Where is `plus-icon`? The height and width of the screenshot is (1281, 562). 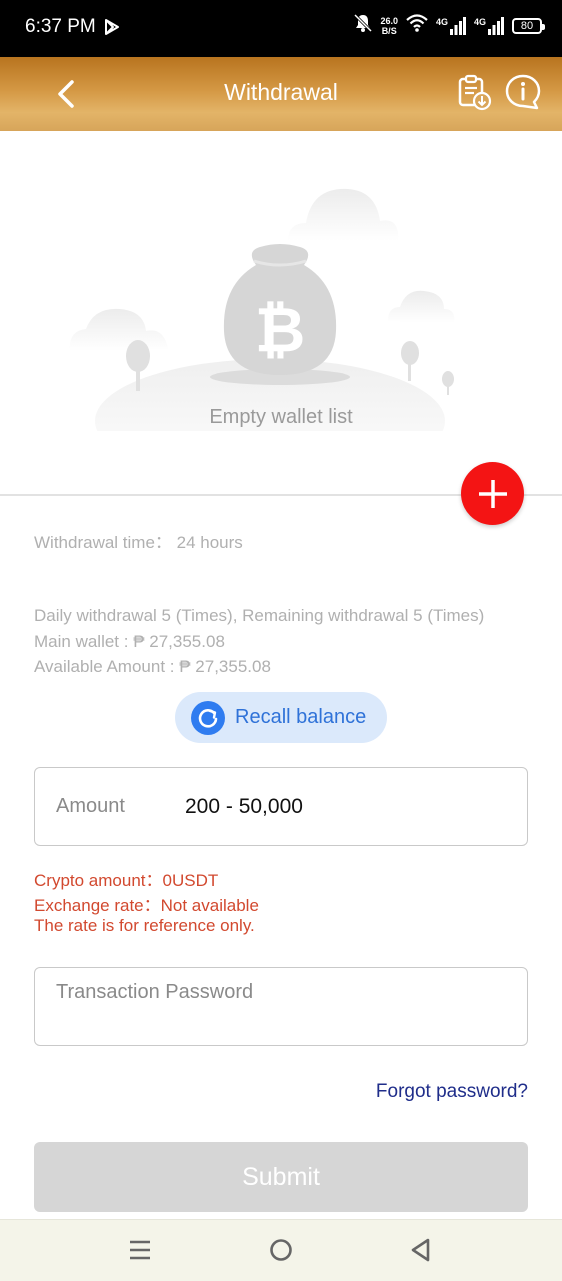 plus-icon is located at coordinates (492, 493).